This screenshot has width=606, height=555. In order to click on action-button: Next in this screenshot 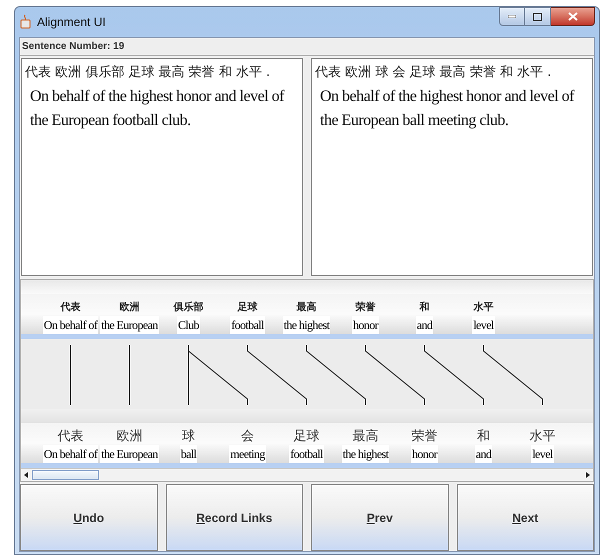, I will do `click(525, 517)`.